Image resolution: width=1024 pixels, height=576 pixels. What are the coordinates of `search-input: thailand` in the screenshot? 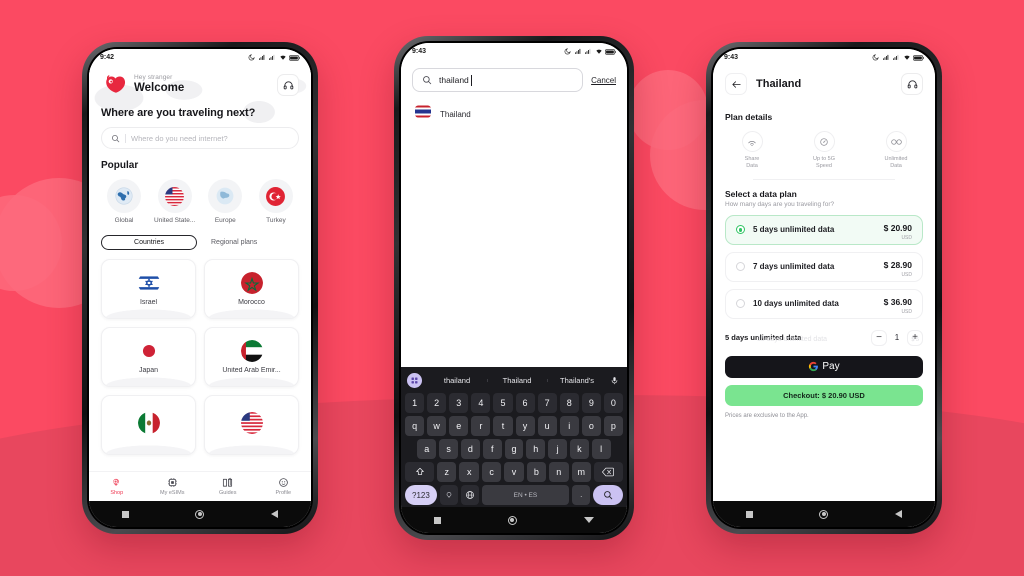 It's located at (498, 80).